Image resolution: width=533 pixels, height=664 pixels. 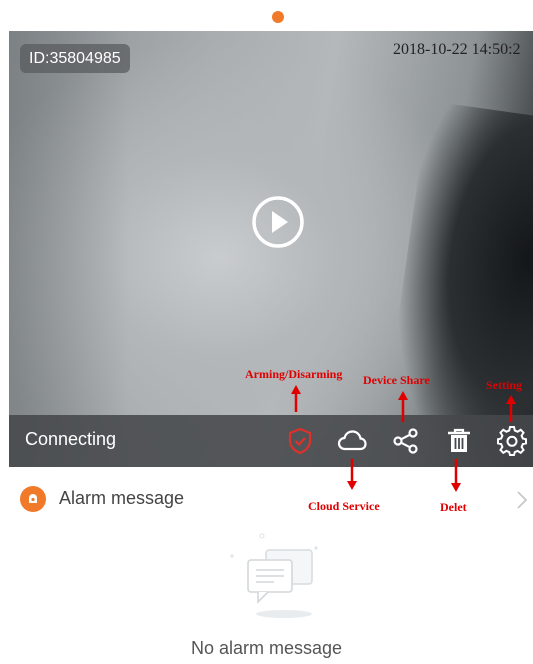 I want to click on play-circle-icon, so click(x=278, y=222).